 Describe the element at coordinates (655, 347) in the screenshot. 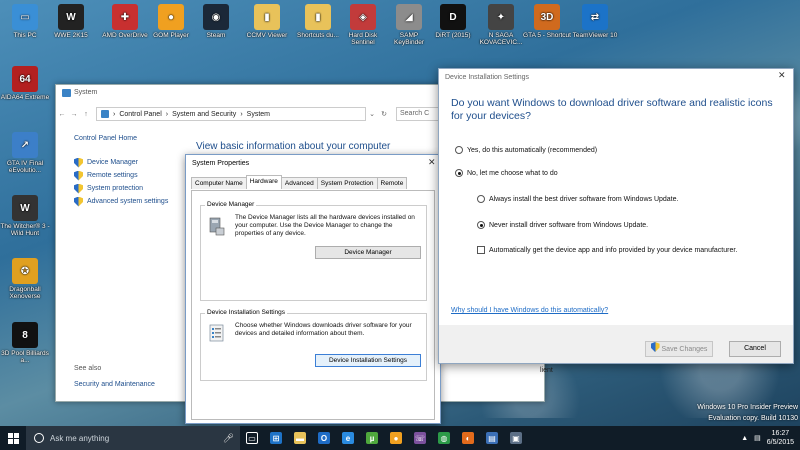

I see `shield-icon` at that location.